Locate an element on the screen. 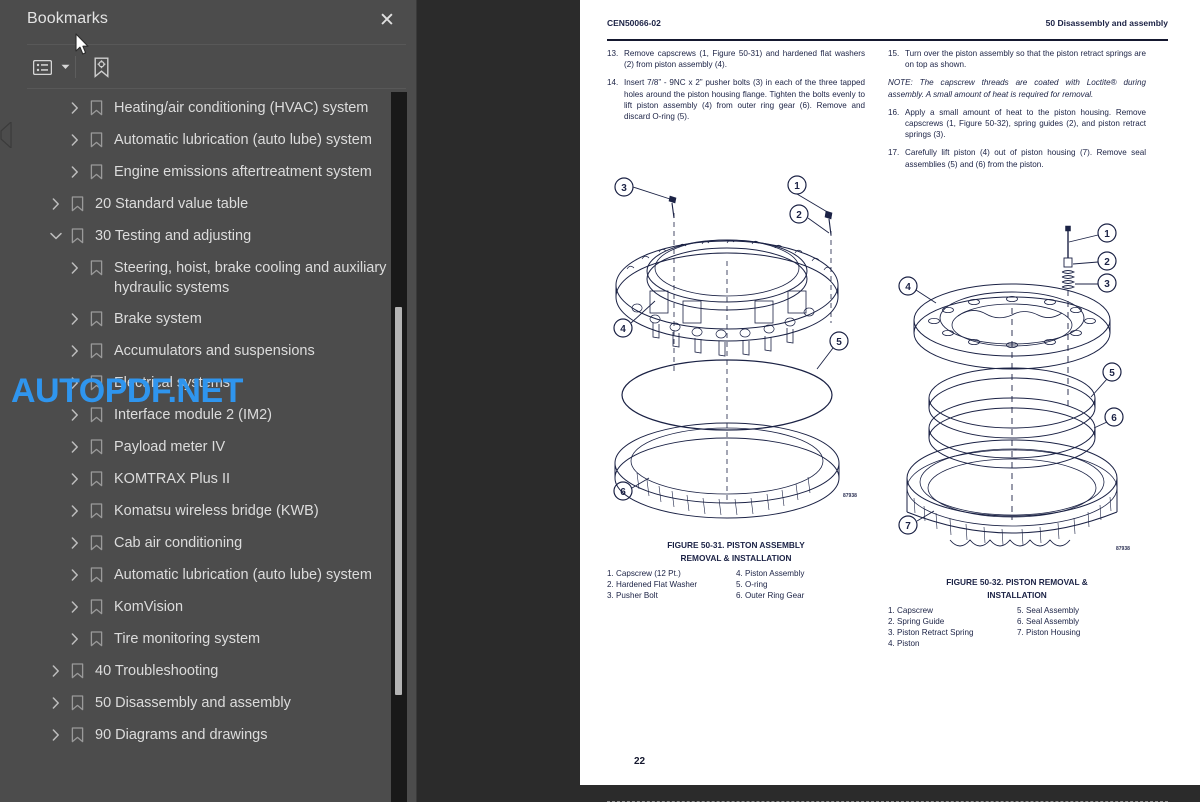 This screenshot has width=1200, height=802. new-bookmark-icon is located at coordinates (101, 67).